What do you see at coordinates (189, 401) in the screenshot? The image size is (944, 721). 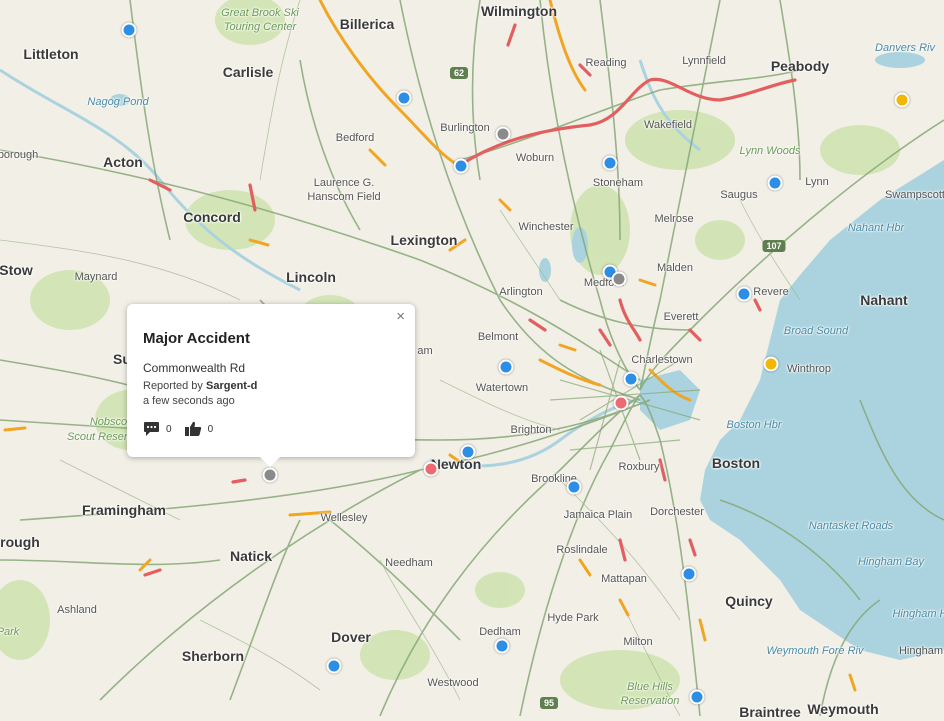 I see `popup-timestamp: a few seconds ago` at bounding box center [189, 401].